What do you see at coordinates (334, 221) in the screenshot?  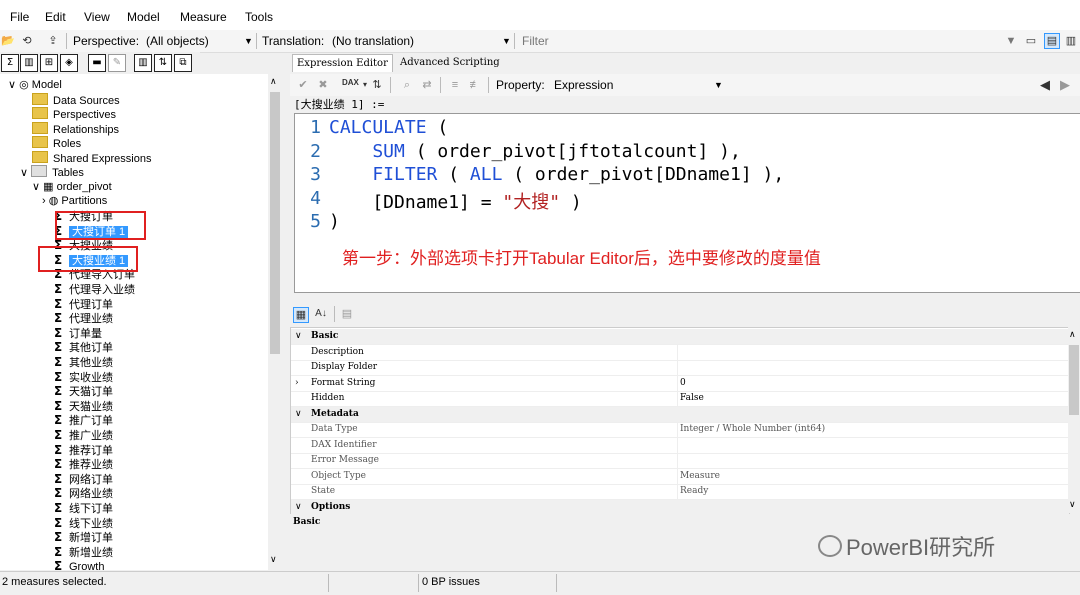 I see `code-line: )` at bounding box center [334, 221].